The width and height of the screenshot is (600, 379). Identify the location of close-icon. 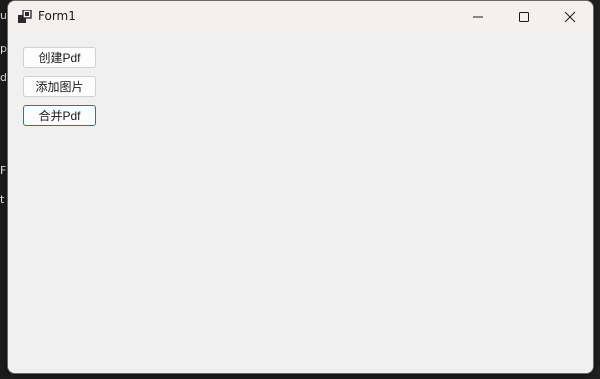
(570, 16).